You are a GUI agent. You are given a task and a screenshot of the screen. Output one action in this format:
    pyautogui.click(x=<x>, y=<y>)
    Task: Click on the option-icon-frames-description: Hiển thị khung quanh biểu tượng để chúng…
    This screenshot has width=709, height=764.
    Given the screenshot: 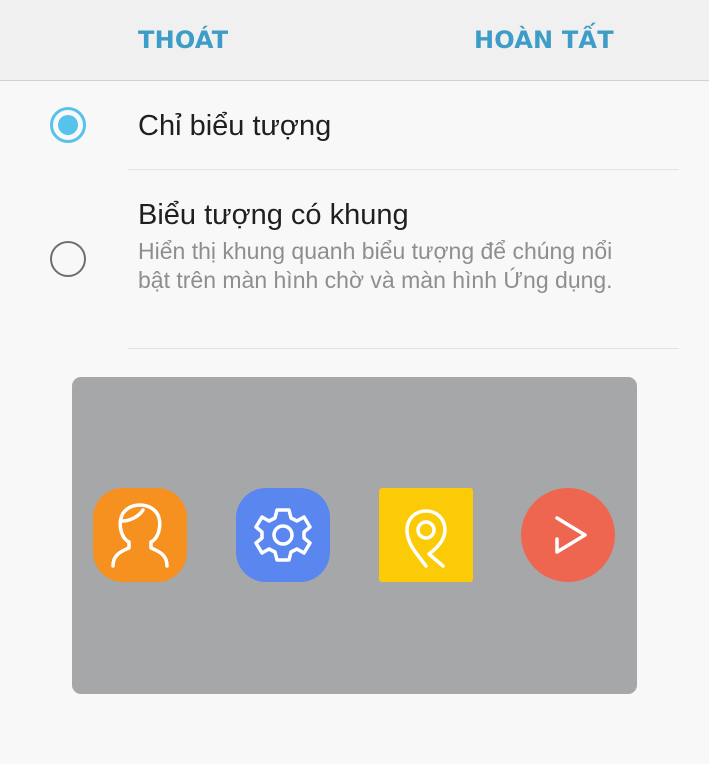 What is the action you would take?
    pyautogui.click(x=375, y=265)
    